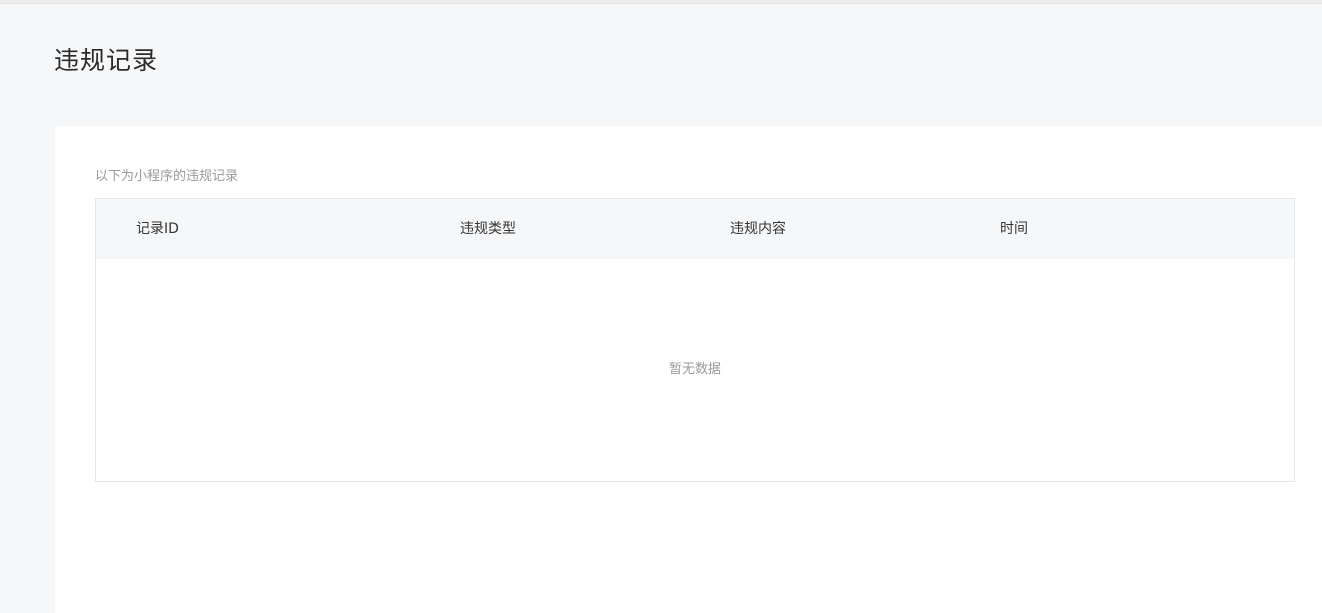 The width and height of the screenshot is (1322, 613). What do you see at coordinates (1014, 229) in the screenshot?
I see `column-header-time: 时间` at bounding box center [1014, 229].